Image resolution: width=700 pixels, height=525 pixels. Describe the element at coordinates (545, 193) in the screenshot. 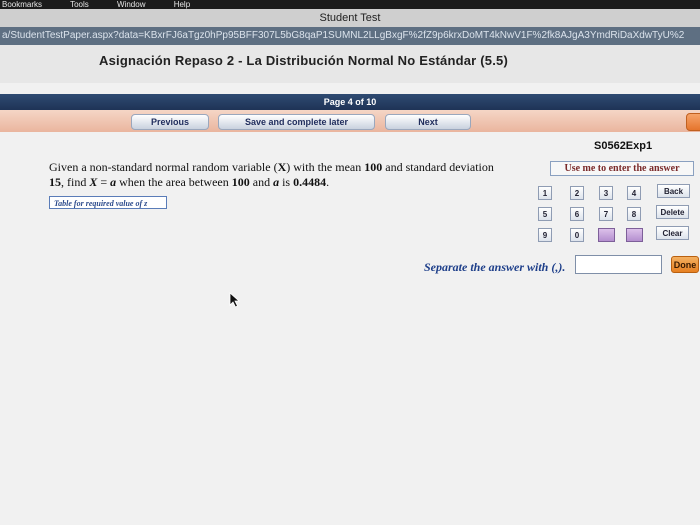

I see `key-1: 1` at that location.